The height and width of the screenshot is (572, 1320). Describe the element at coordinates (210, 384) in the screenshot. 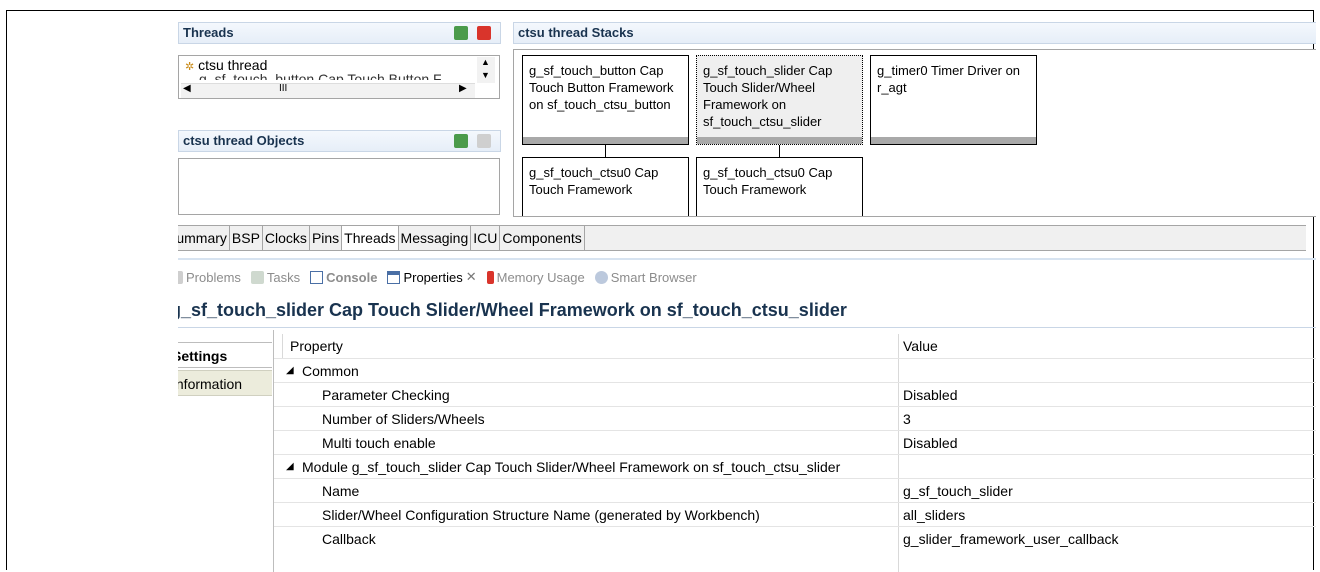

I see `nav-label: Information` at that location.